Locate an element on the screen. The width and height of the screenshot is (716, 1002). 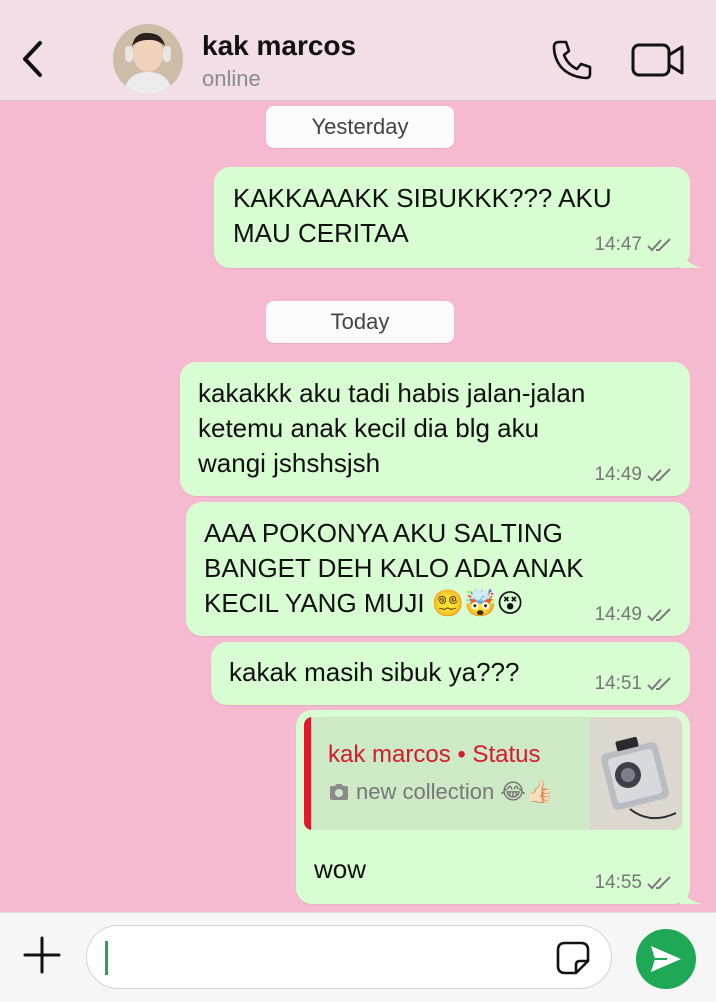
date-separator-yesterday: Yesterday is located at coordinates (360, 127).